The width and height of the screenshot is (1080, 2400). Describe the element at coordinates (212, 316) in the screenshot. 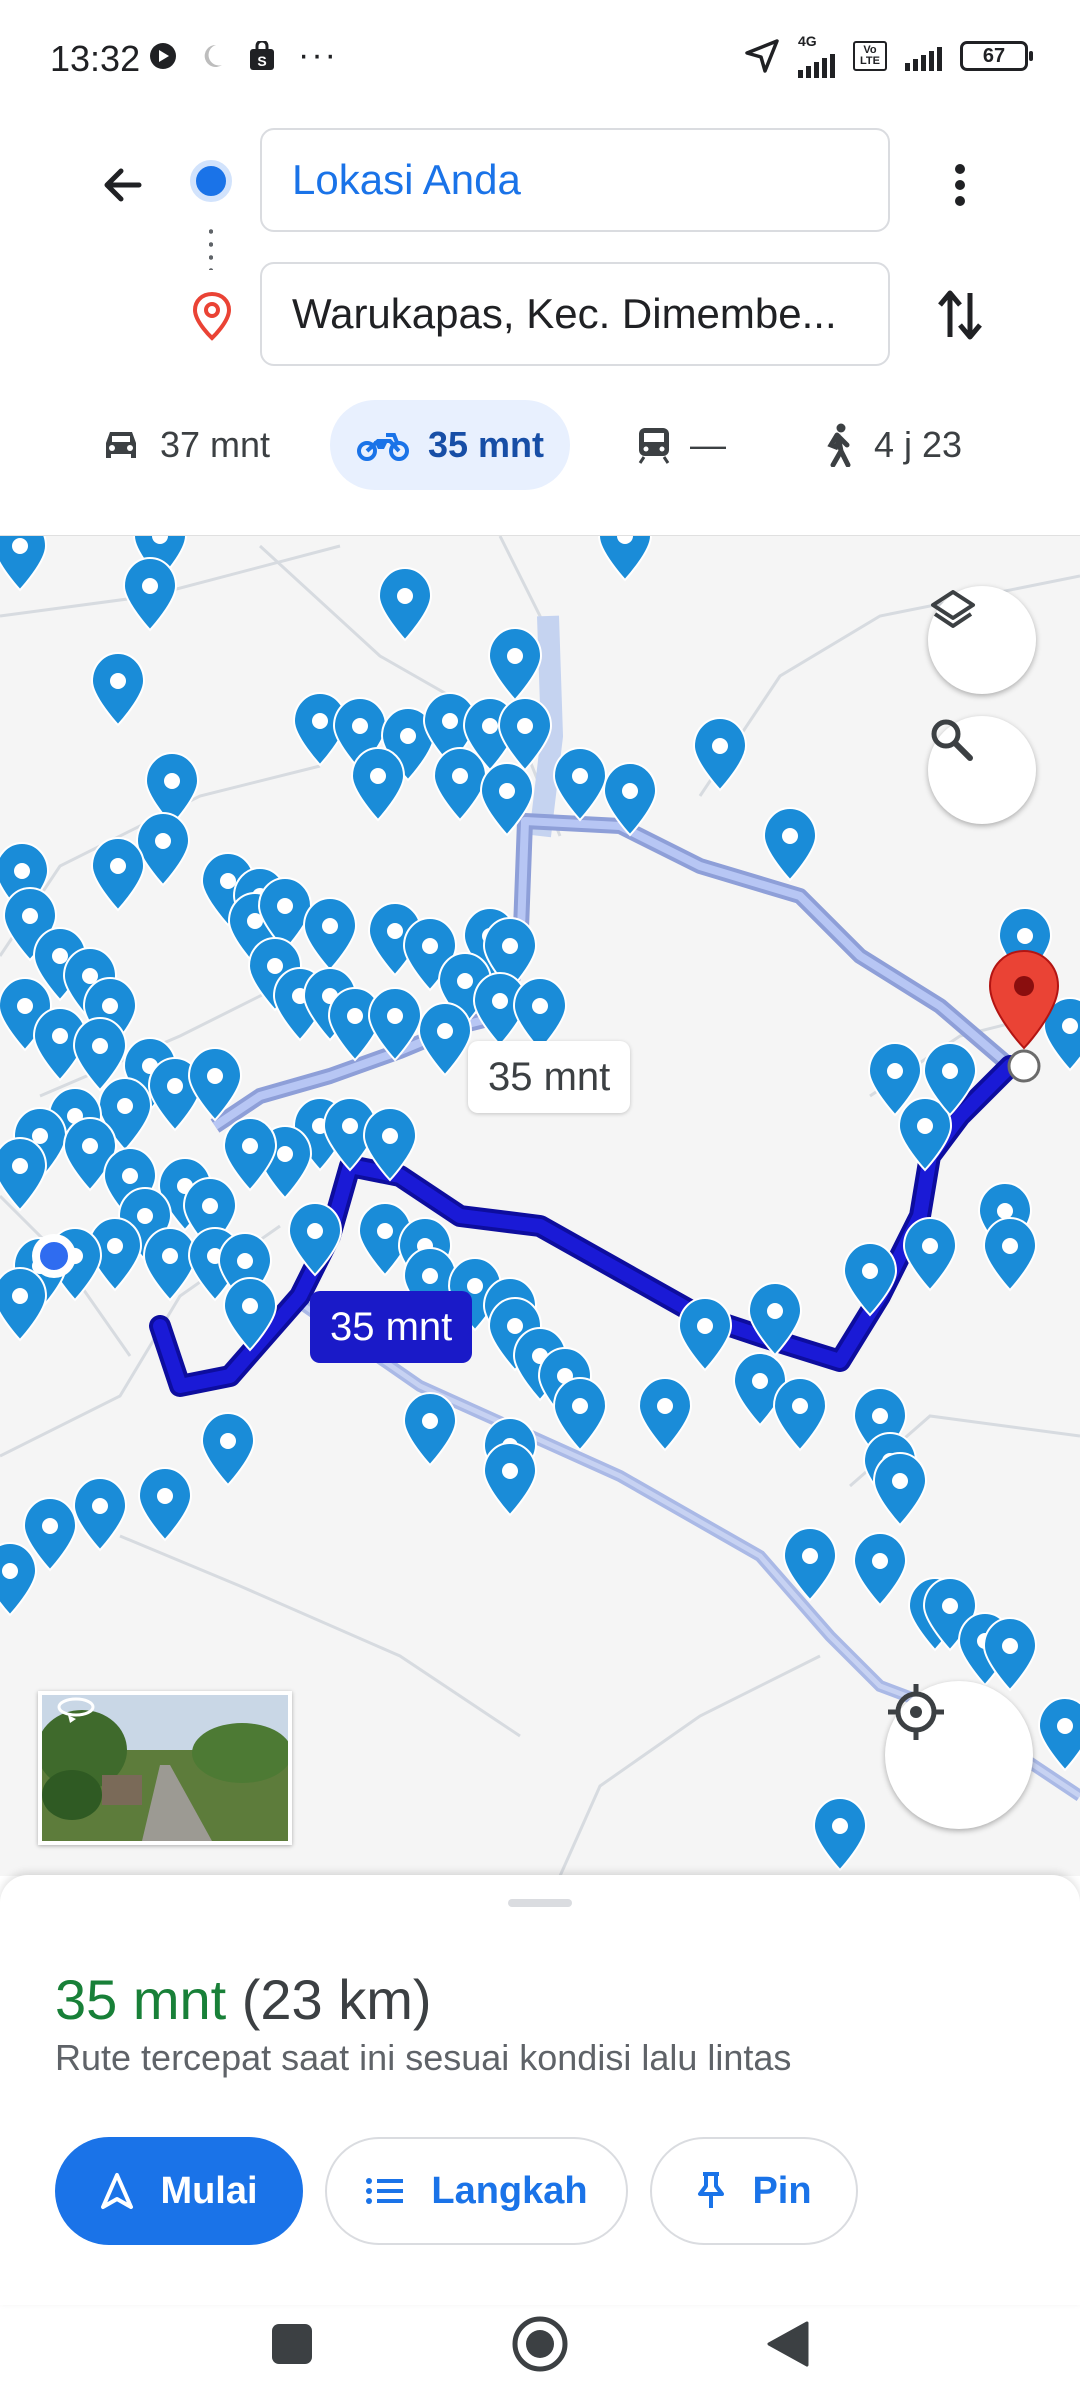

I see `destination-pin-icon` at that location.